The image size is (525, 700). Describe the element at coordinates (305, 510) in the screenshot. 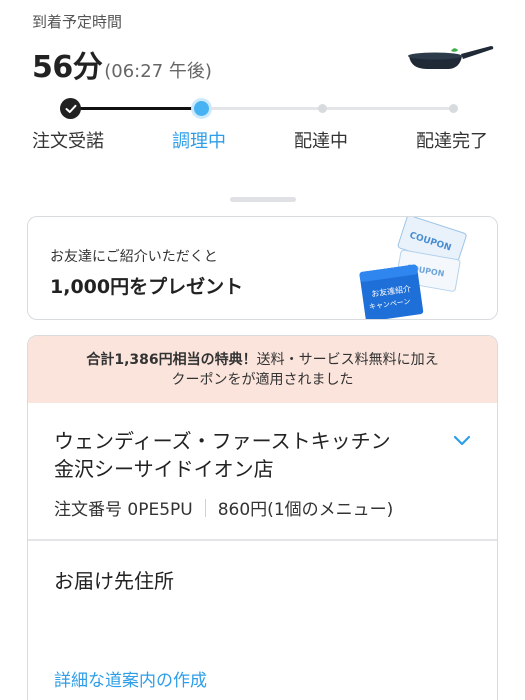

I see `order-summary: 860円(1個のメニュー)` at that location.